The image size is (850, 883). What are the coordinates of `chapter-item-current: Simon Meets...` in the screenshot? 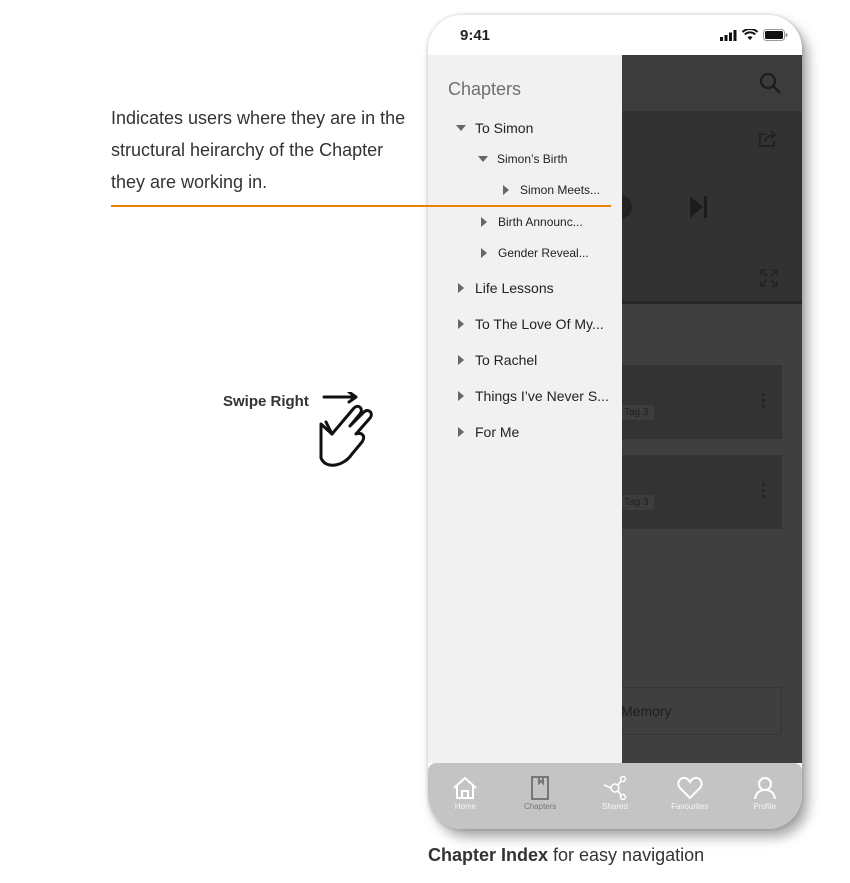 It's located at (551, 190).